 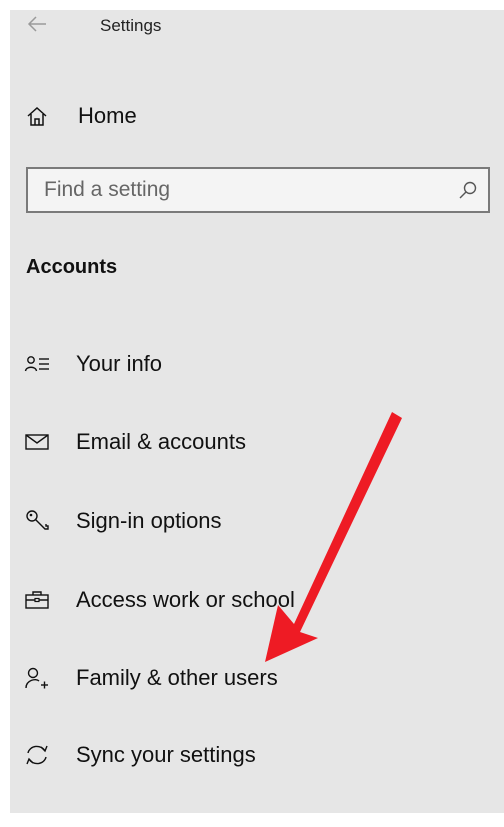 What do you see at coordinates (238, 190) in the screenshot?
I see `search-input` at bounding box center [238, 190].